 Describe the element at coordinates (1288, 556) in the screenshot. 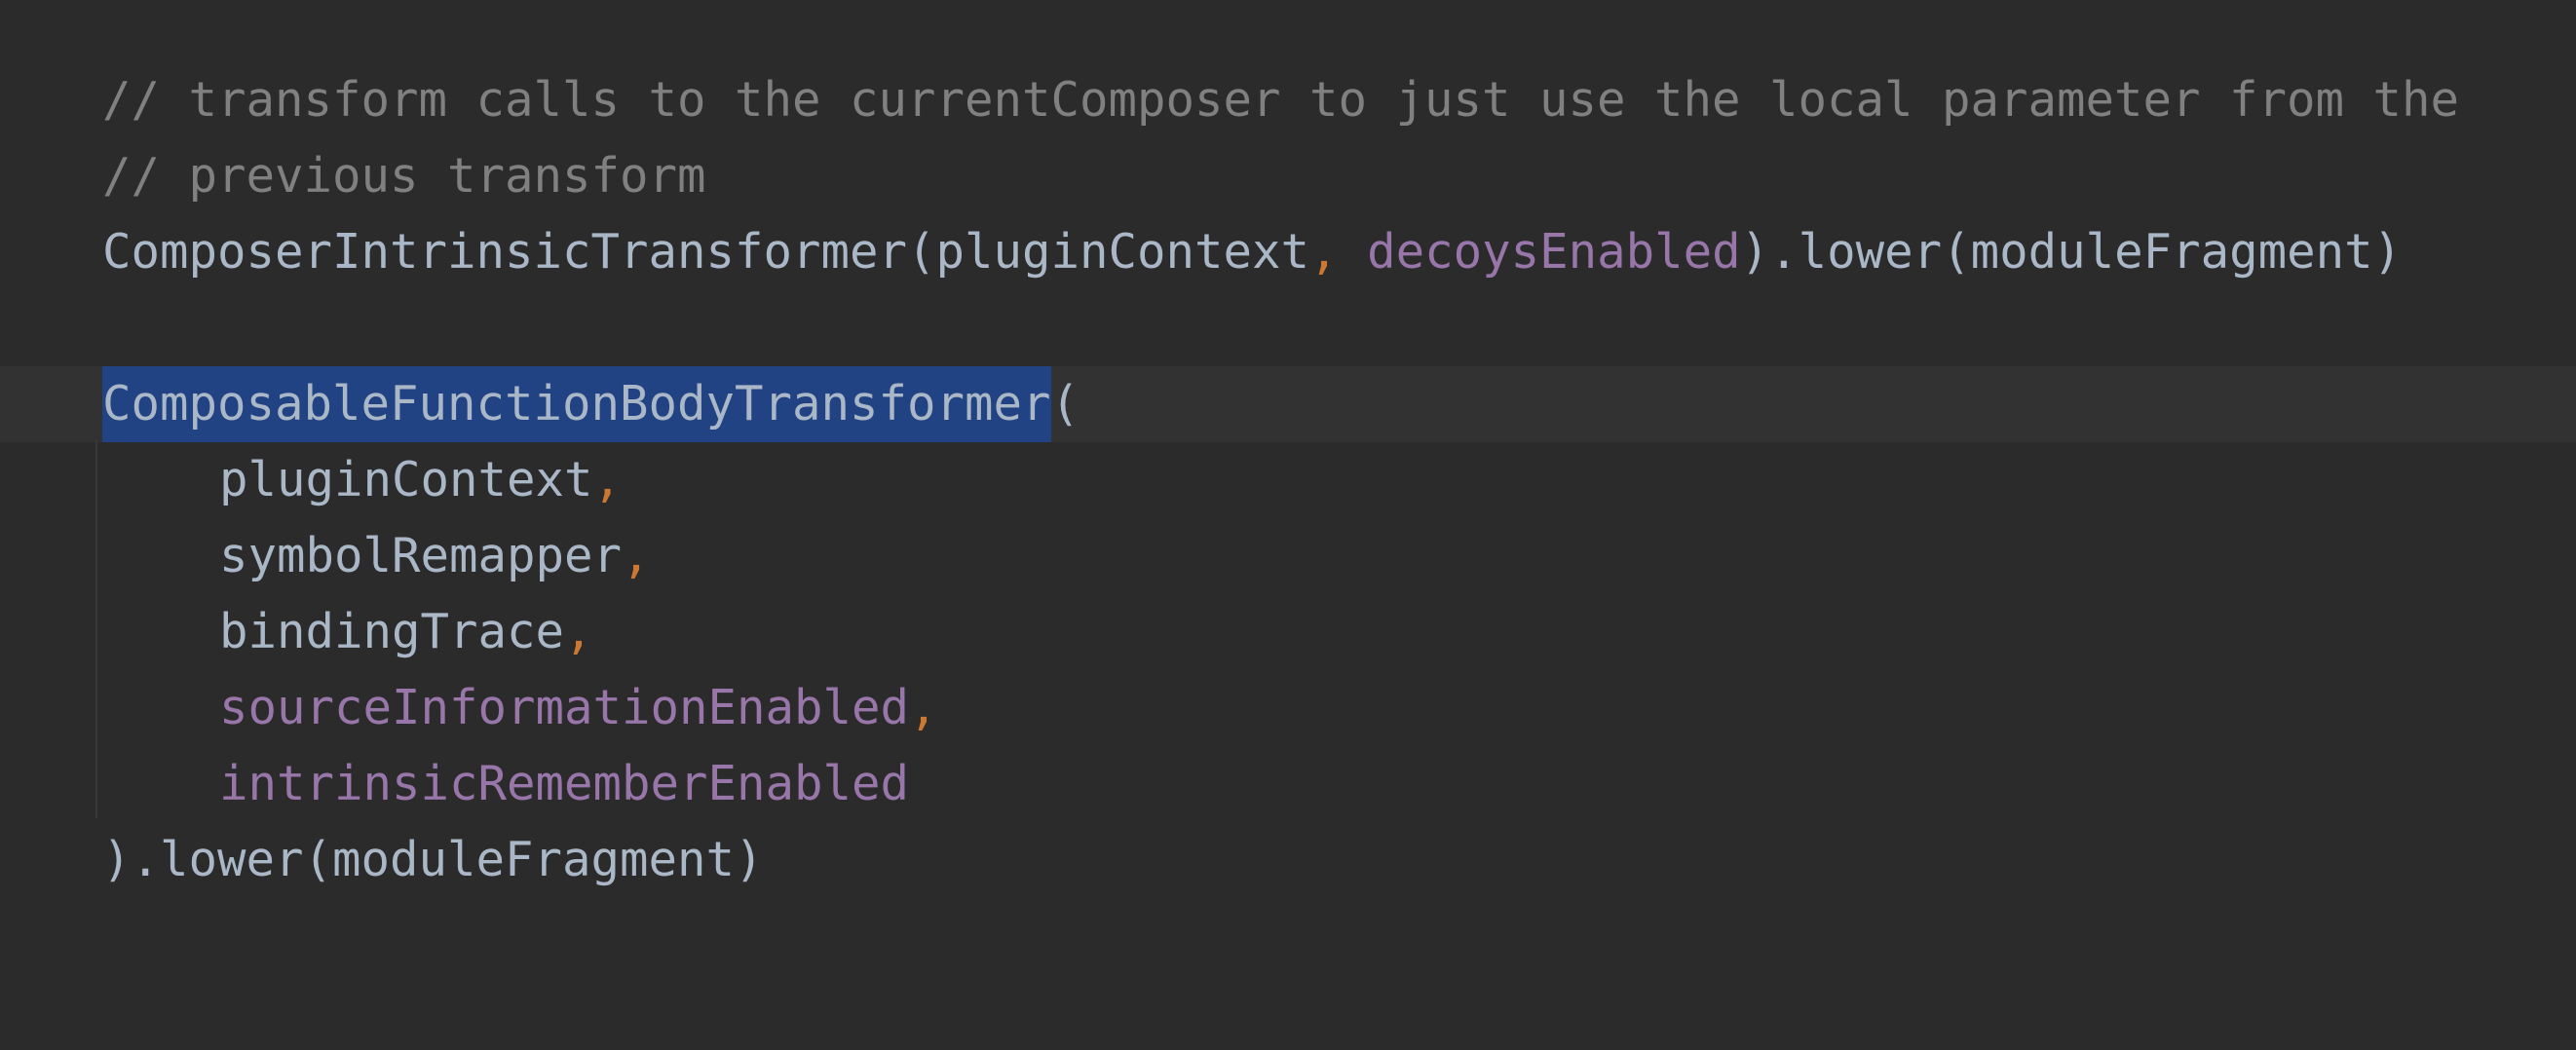

I see `code-line-7: symbolRemapper,` at that location.